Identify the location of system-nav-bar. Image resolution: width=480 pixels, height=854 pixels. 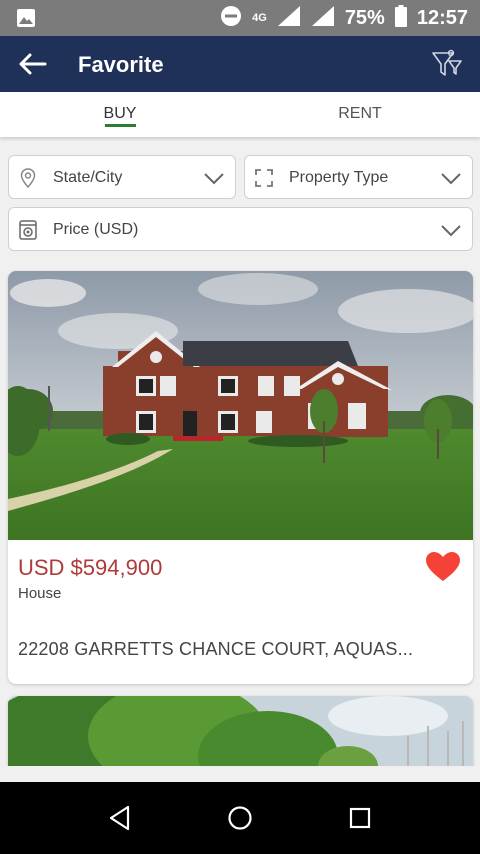
(240, 818).